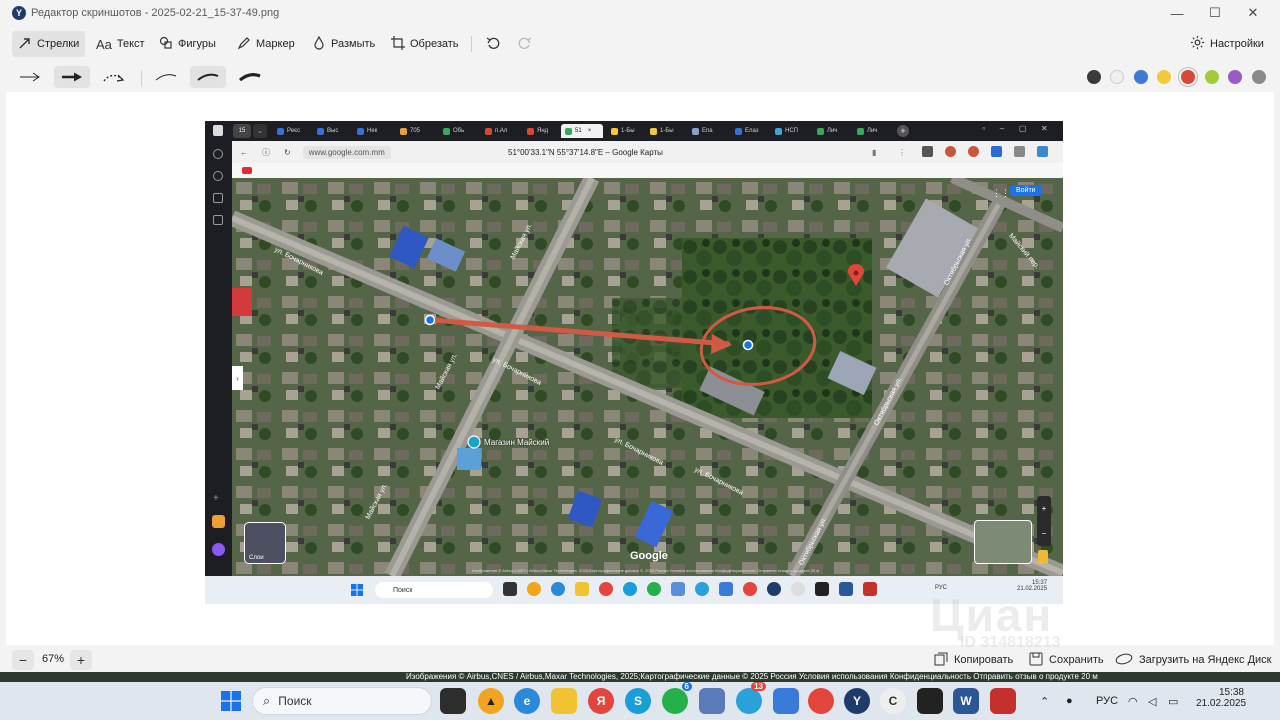  Describe the element at coordinates (1044, 701) in the screenshot. I see `tray-chevron-icon: ⌃` at that location.